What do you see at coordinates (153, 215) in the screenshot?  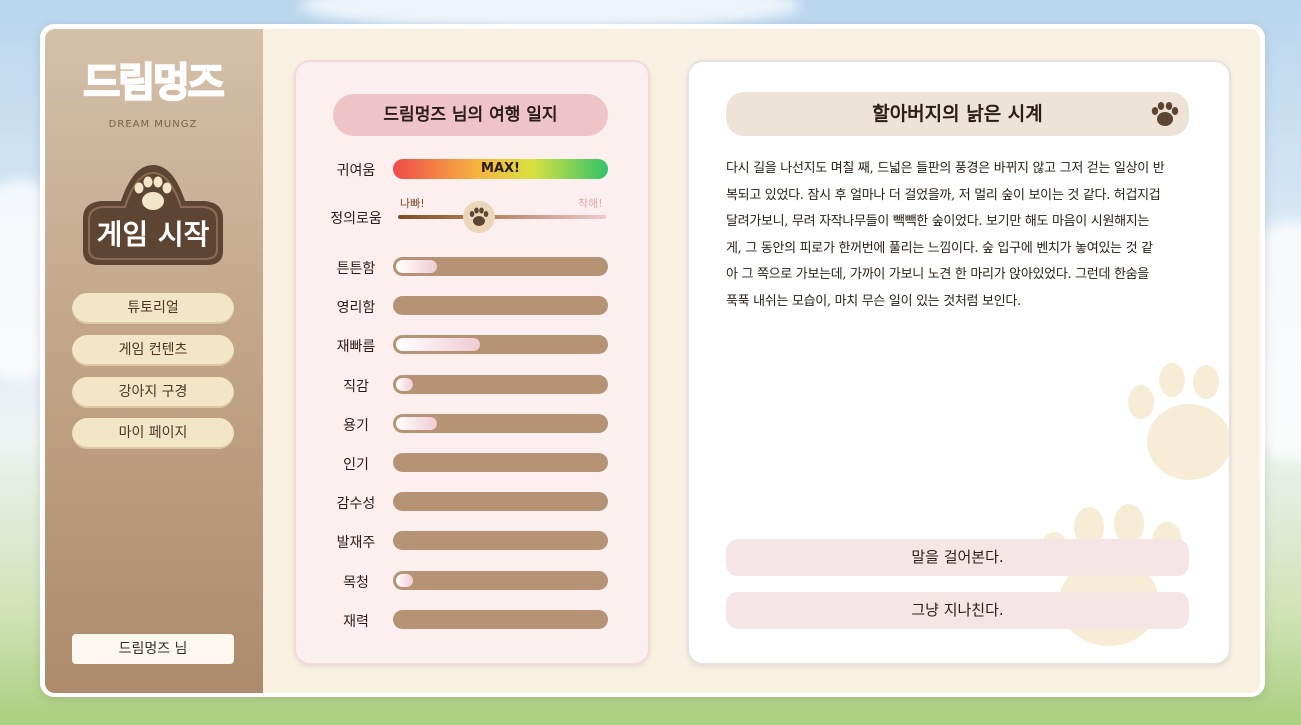 I see `game-start-button: 게임 시작` at bounding box center [153, 215].